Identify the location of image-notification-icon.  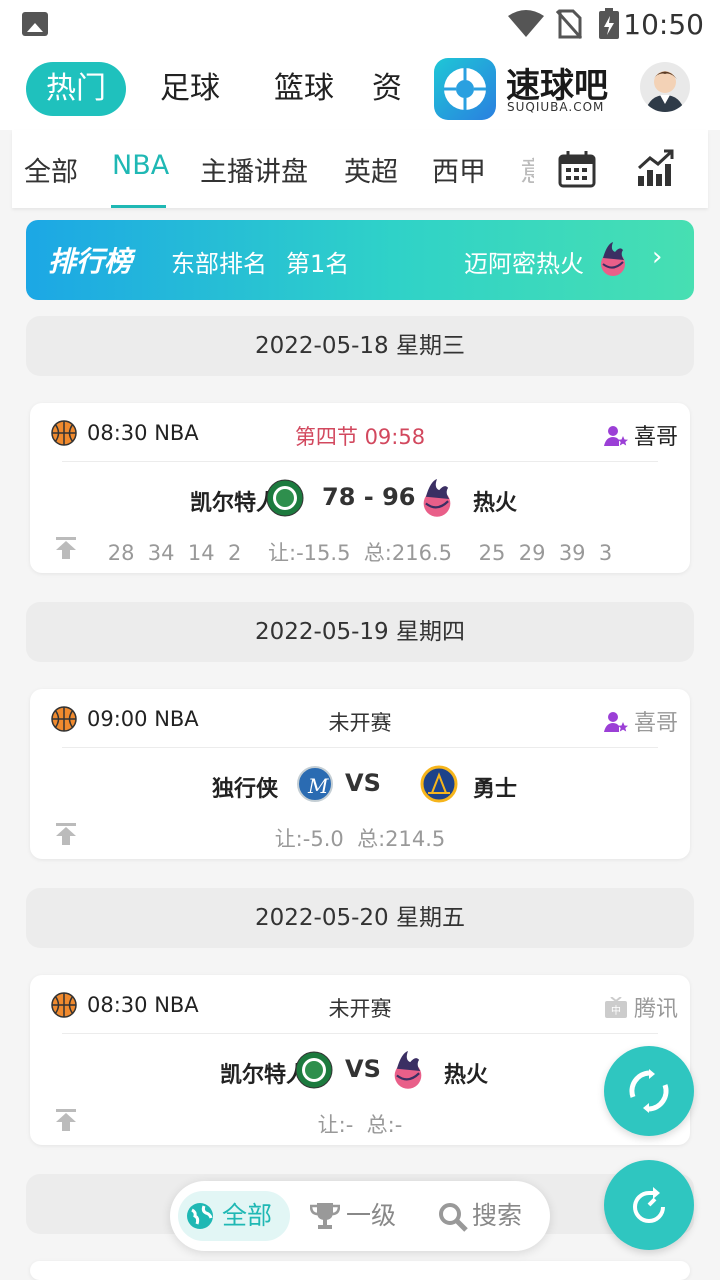
(35, 24).